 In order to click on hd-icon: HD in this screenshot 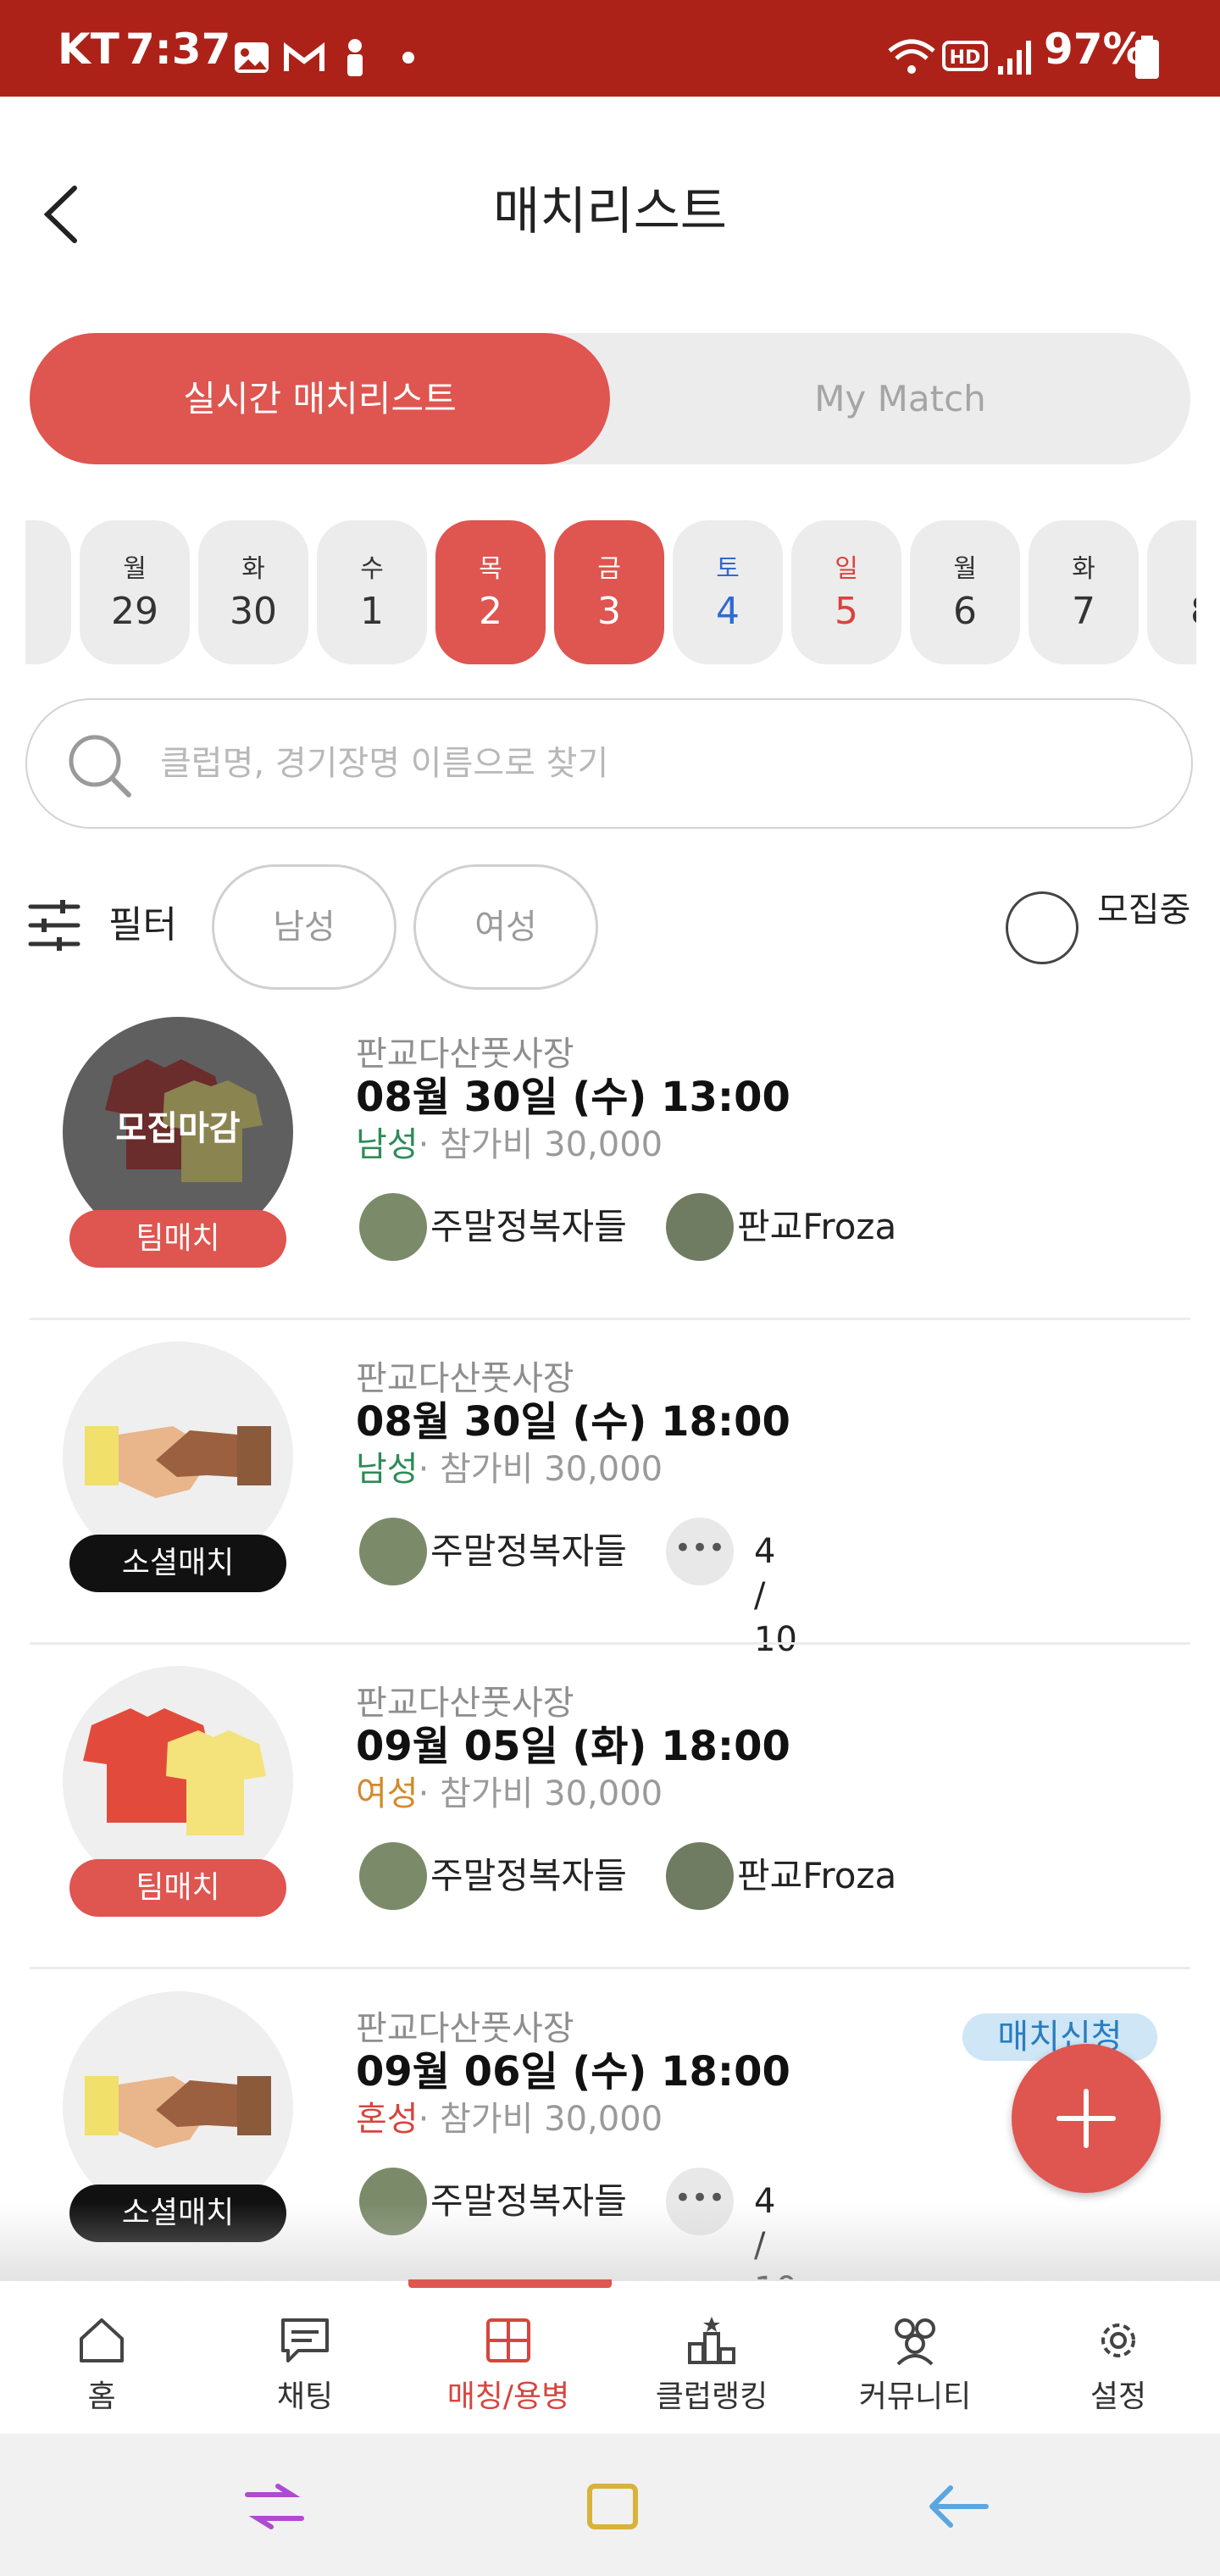, I will do `click(965, 56)`.